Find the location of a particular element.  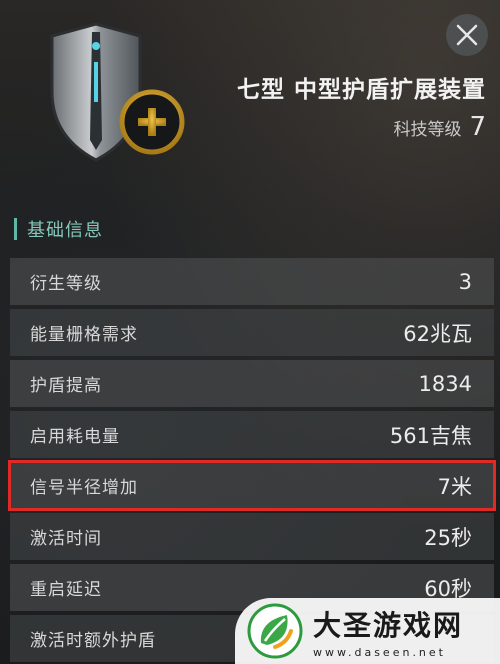

stat-label: 激活时间 is located at coordinates (66, 539).